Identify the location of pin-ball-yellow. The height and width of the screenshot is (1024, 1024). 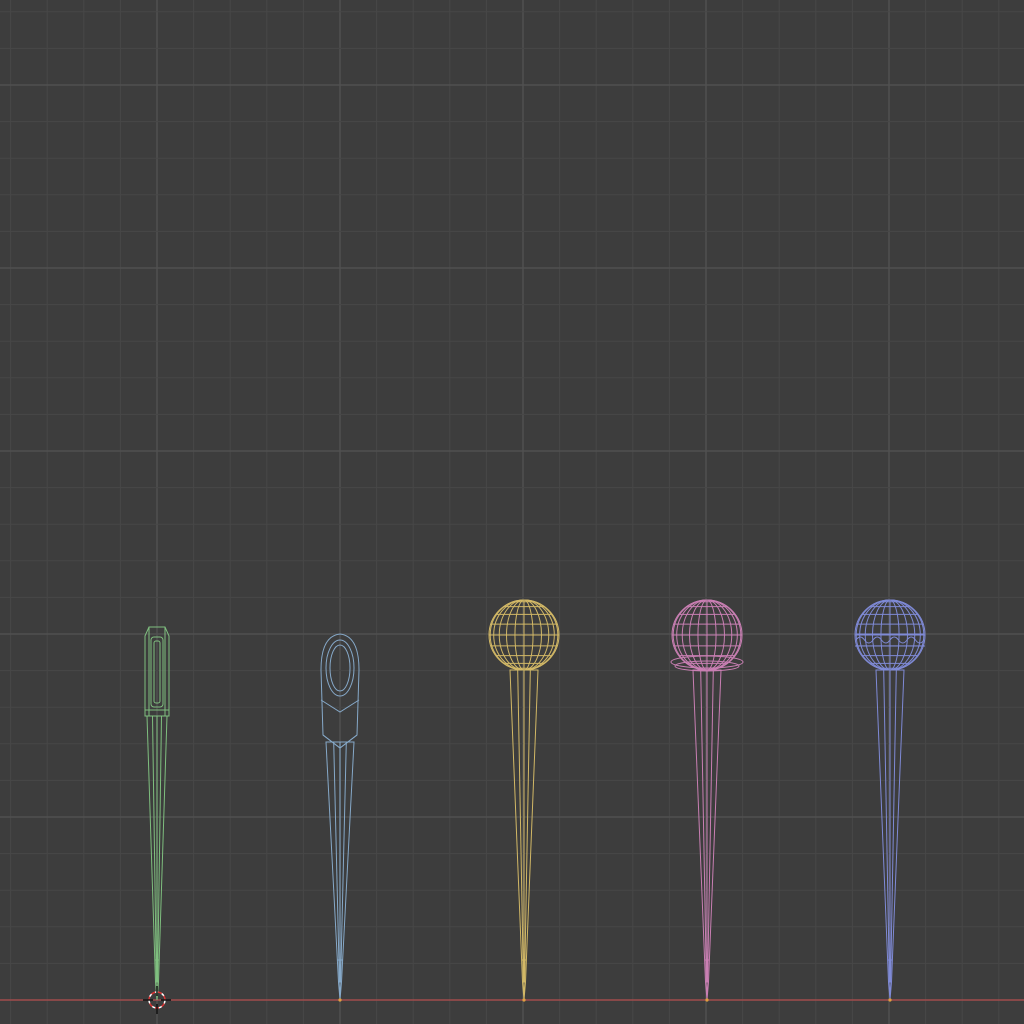
(524, 800).